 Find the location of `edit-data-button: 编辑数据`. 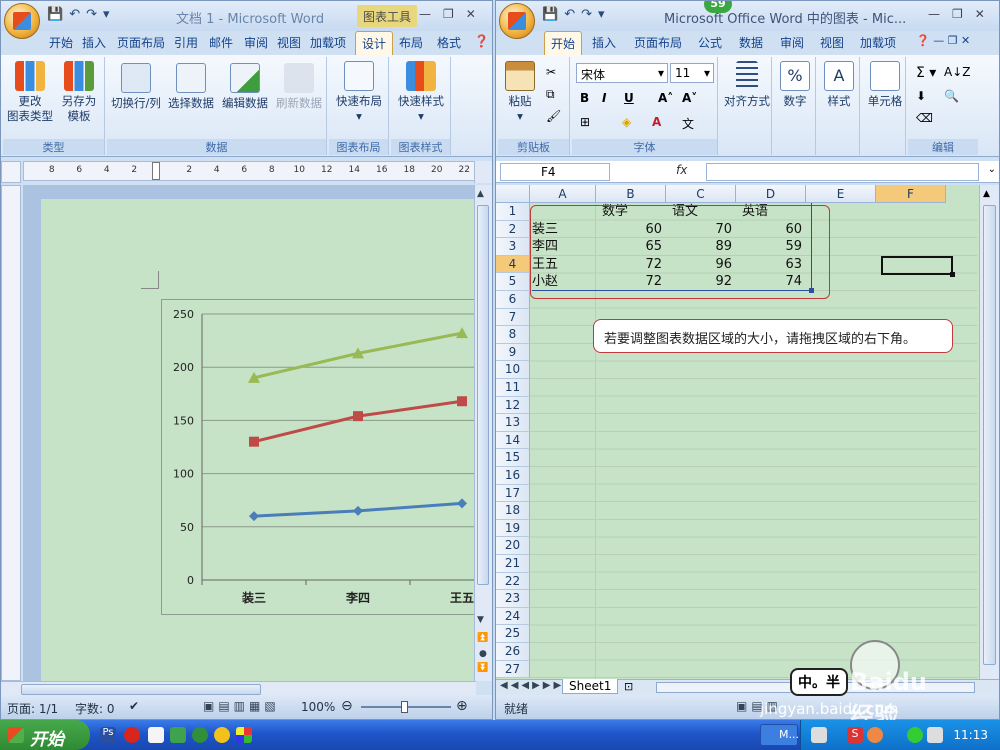

edit-data-button: 编辑数据 is located at coordinates (245, 87).